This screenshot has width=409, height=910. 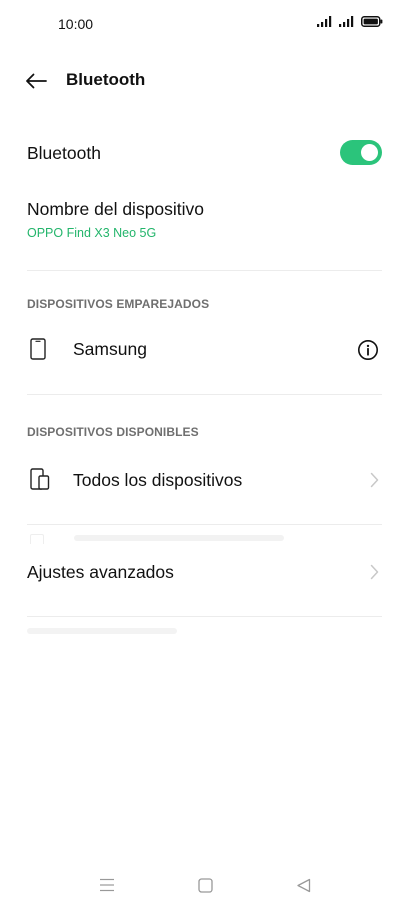 I want to click on home-icon, so click(x=205, y=885).